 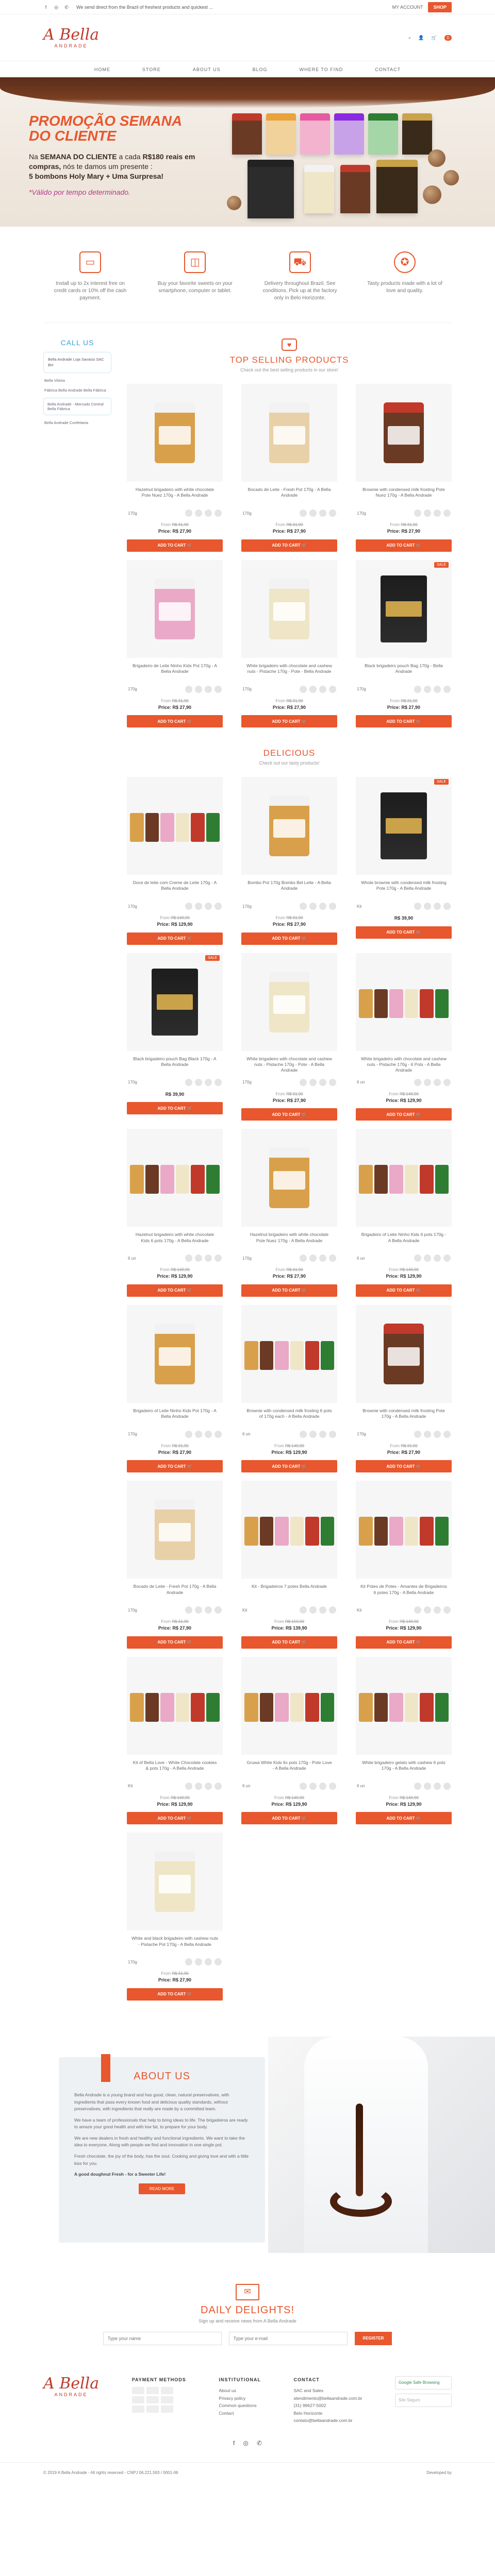 What do you see at coordinates (207, 69) in the screenshot?
I see `nav-about: ABOUT US` at bounding box center [207, 69].